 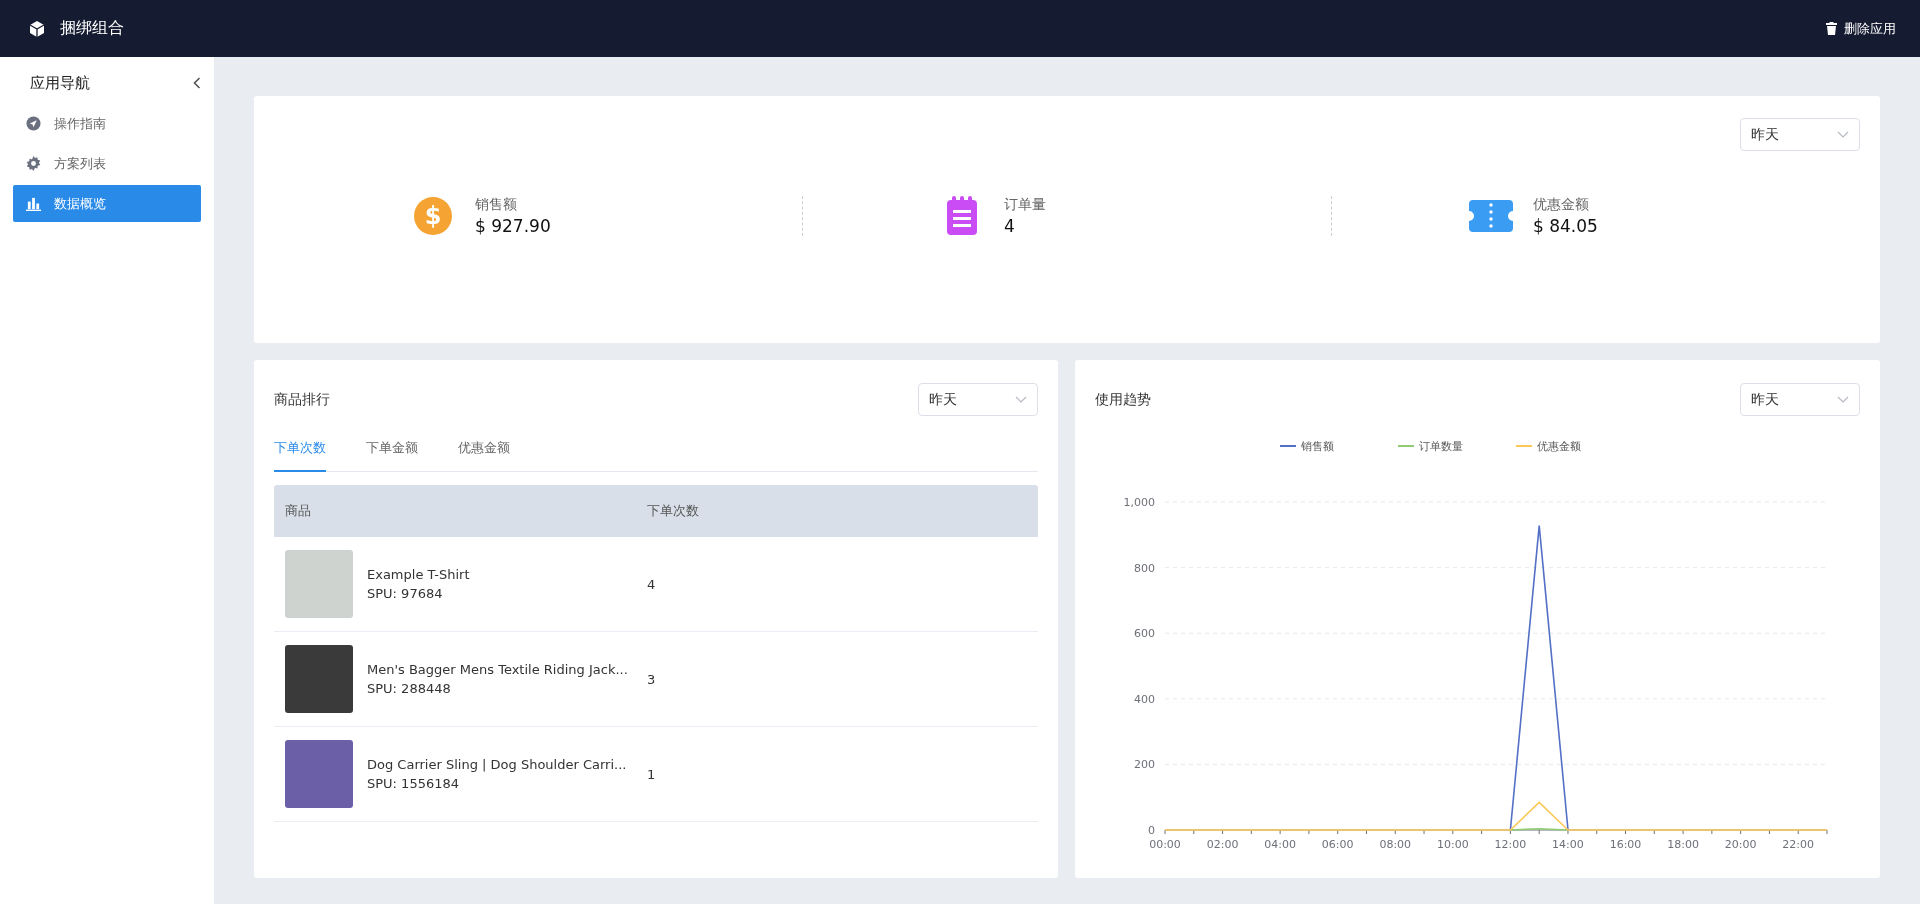 What do you see at coordinates (1025, 205) in the screenshot?
I see `stat-label: 订单量` at bounding box center [1025, 205].